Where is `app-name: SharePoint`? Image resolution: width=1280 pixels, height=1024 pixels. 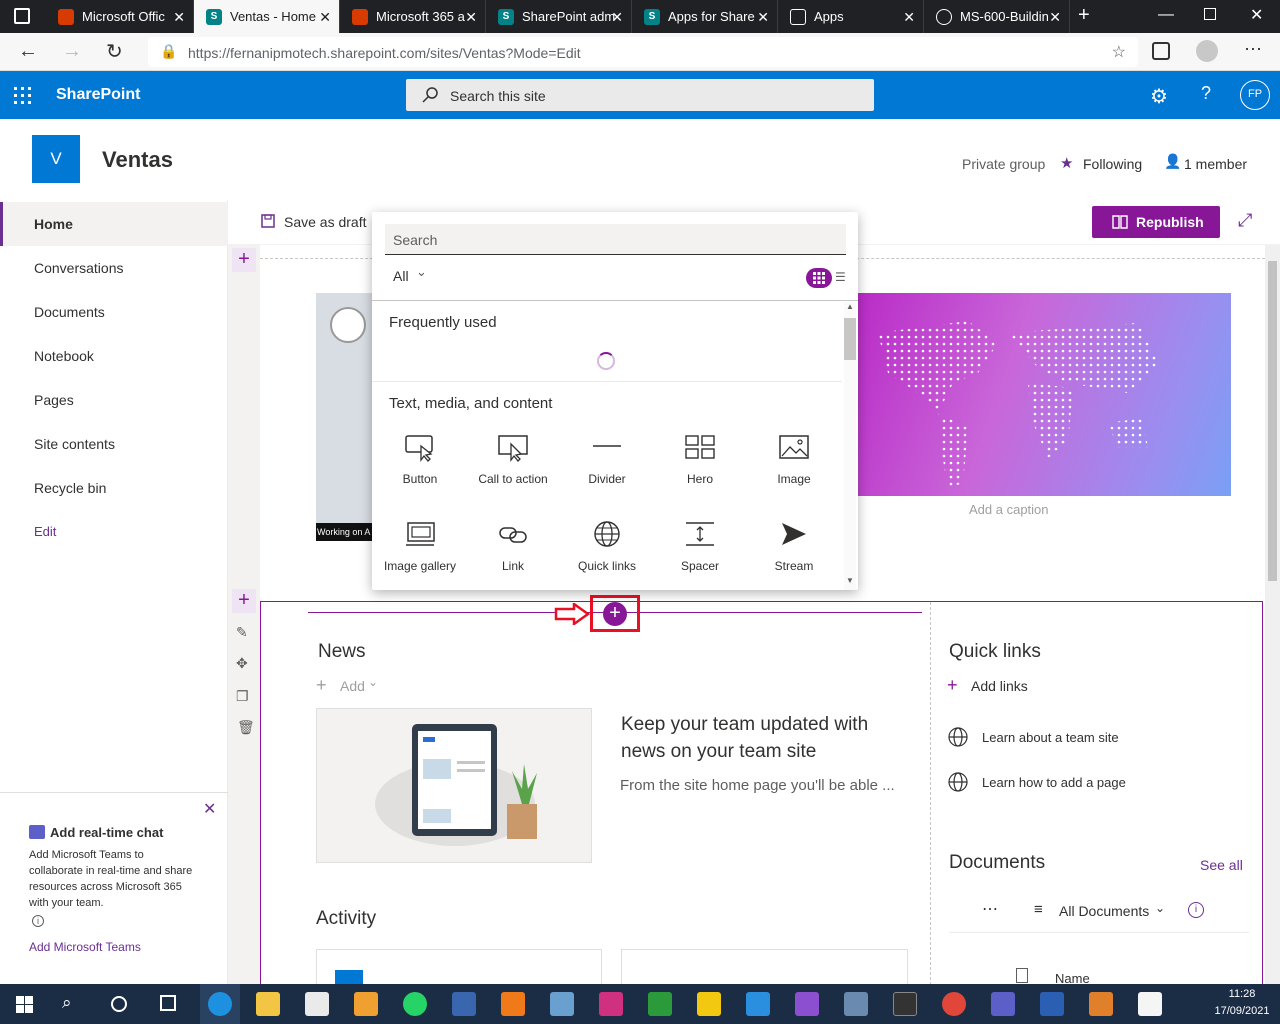
app-name: SharePoint is located at coordinates (98, 95).